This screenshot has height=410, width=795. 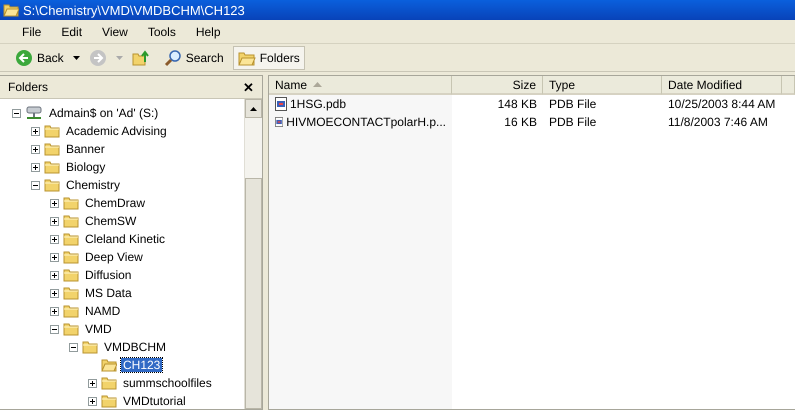 What do you see at coordinates (497, 85) in the screenshot?
I see `column-header: Size` at bounding box center [497, 85].